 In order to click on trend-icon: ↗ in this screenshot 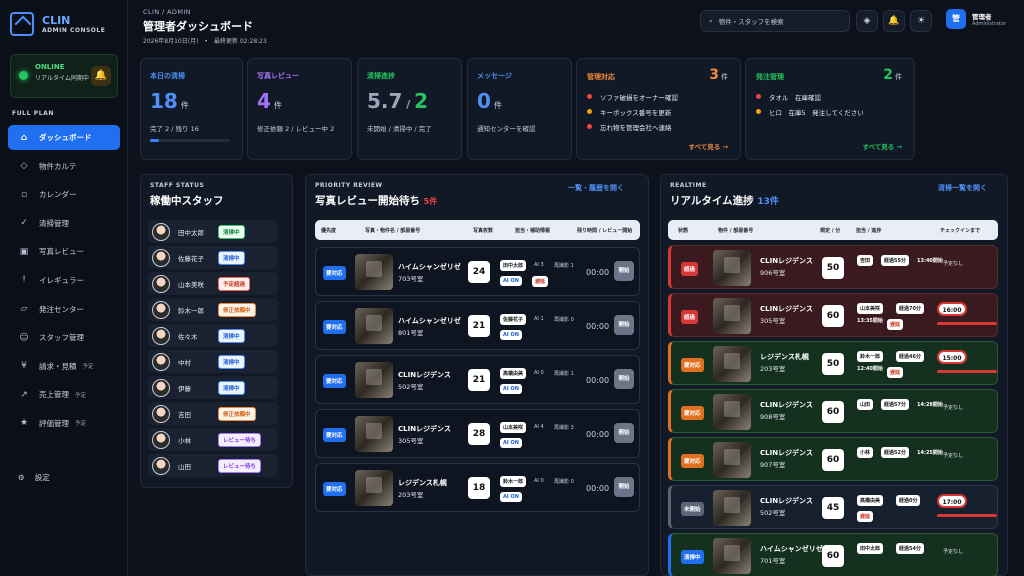, I will do `click(24, 394)`.